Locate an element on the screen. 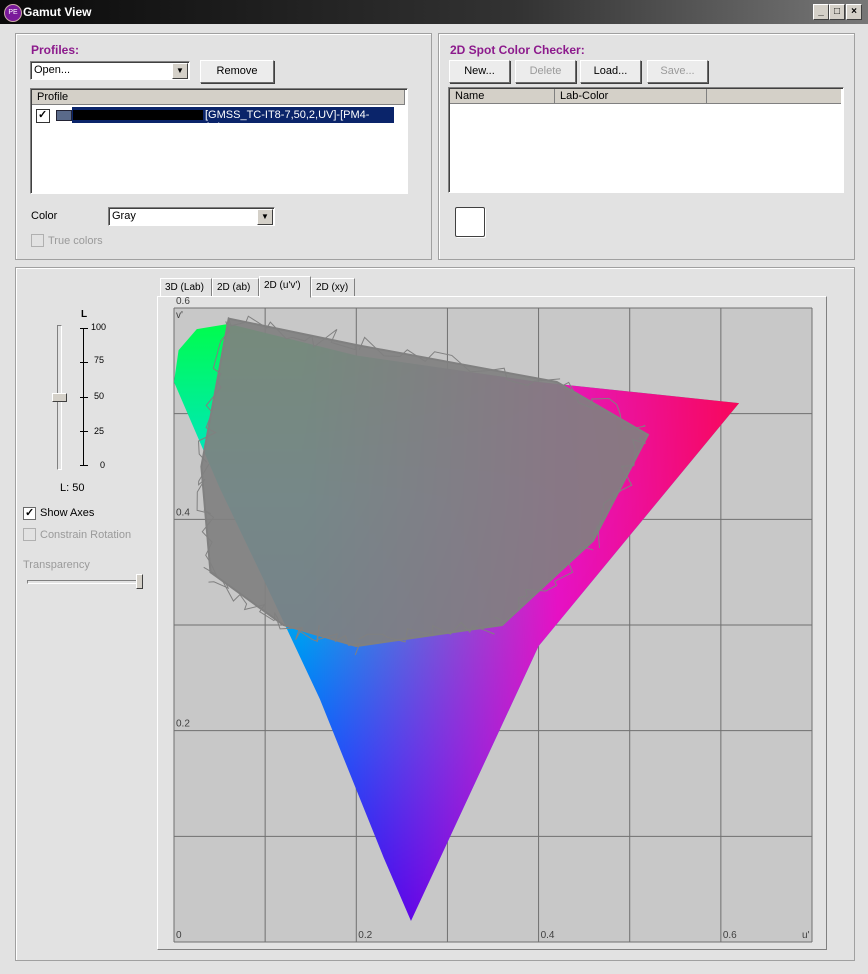 The image size is (868, 974). name-column-header: Name is located at coordinates (502, 96).